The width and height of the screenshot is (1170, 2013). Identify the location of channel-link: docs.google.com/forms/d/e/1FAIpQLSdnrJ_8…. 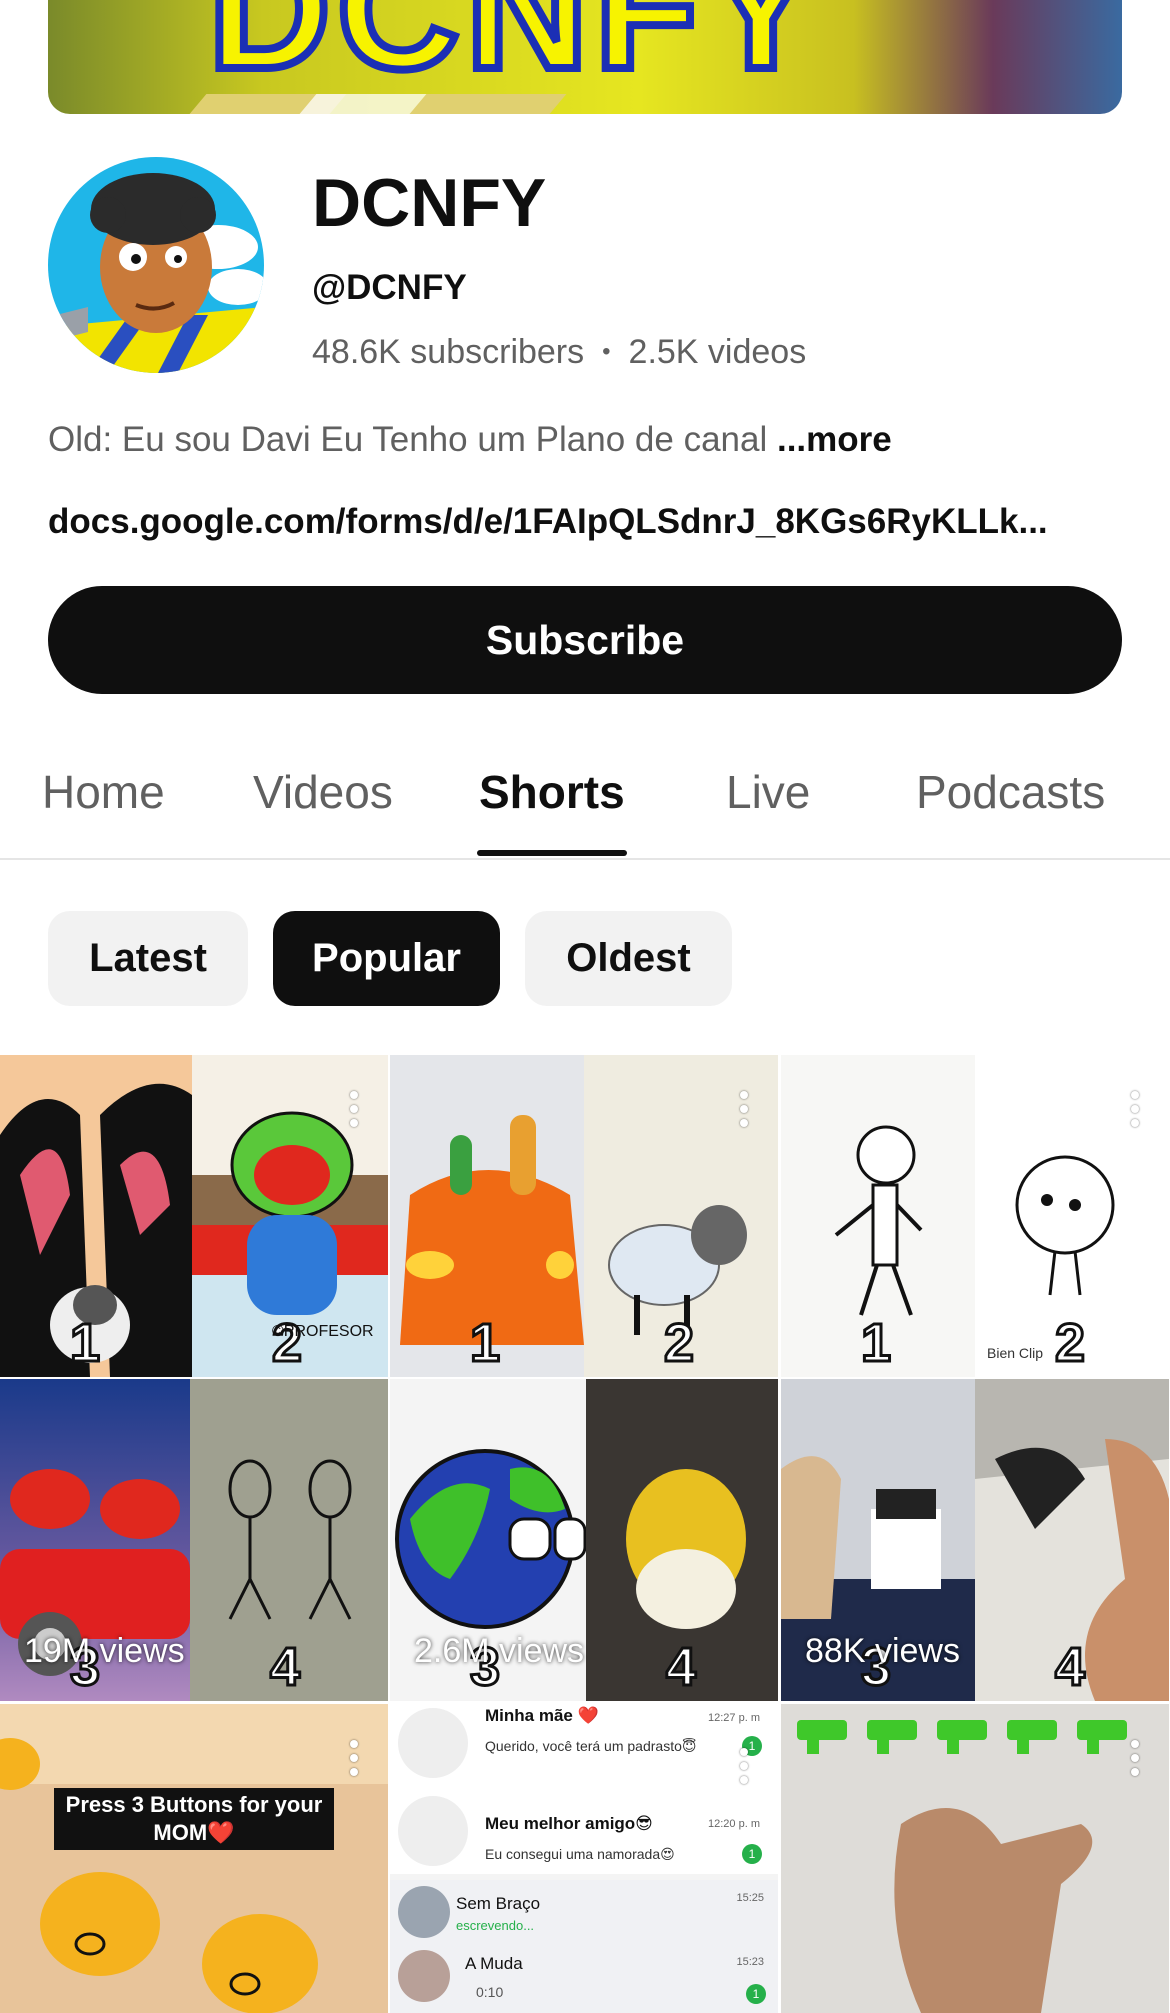
(548, 522).